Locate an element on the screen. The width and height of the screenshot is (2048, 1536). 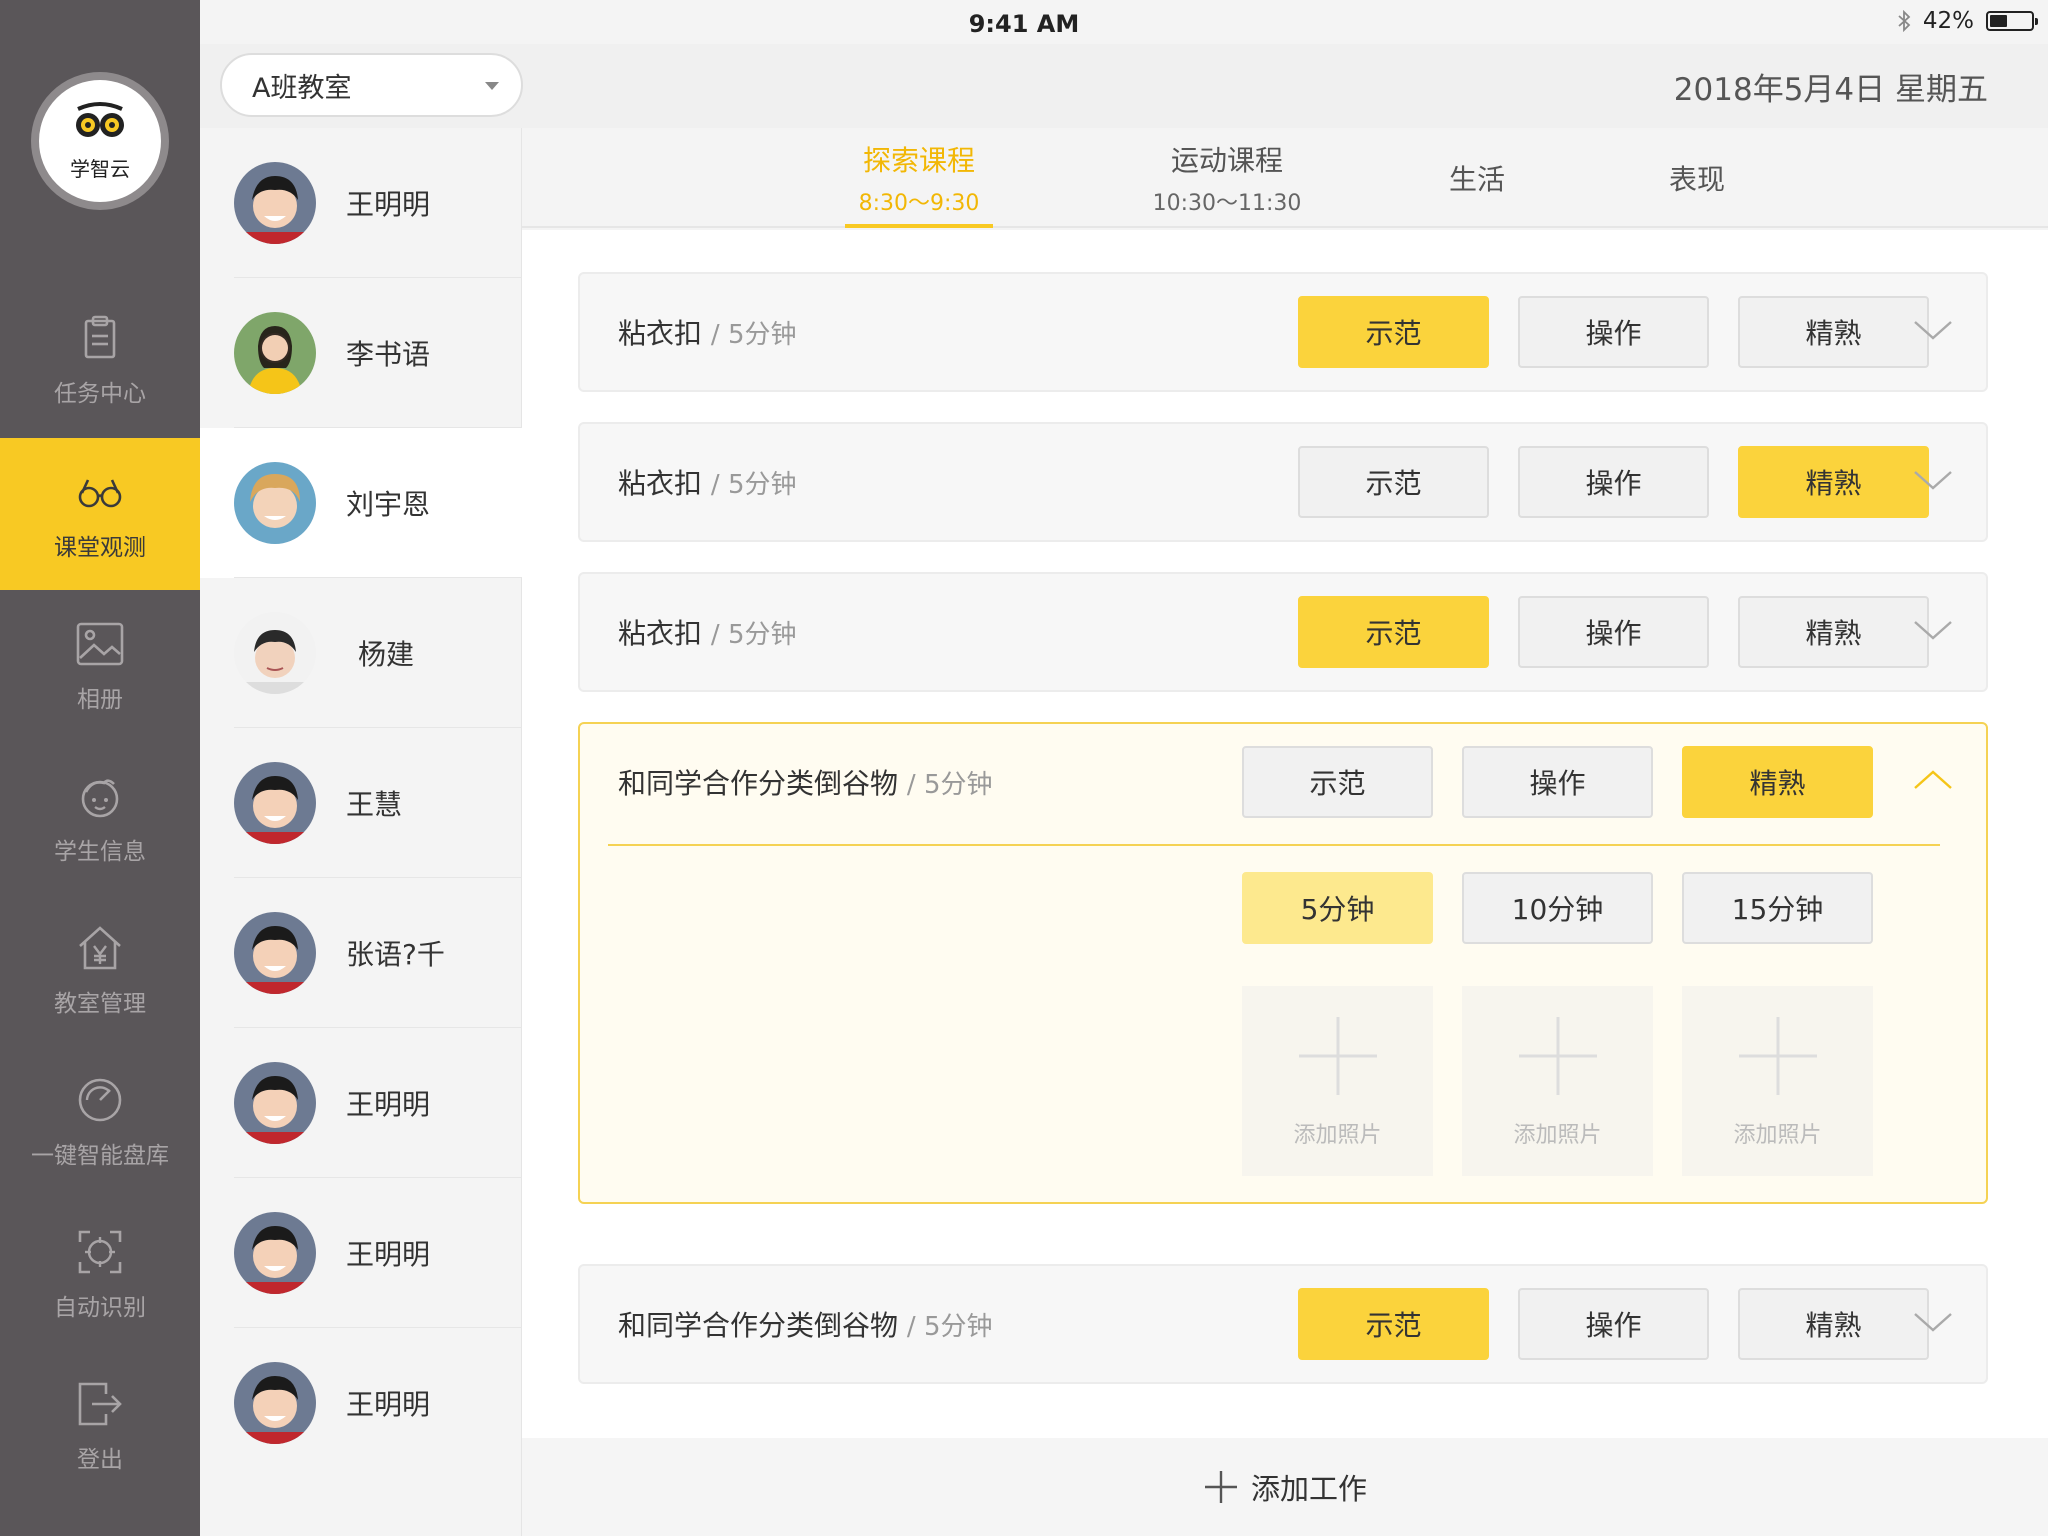
battery-icon is located at coordinates (2012, 21).